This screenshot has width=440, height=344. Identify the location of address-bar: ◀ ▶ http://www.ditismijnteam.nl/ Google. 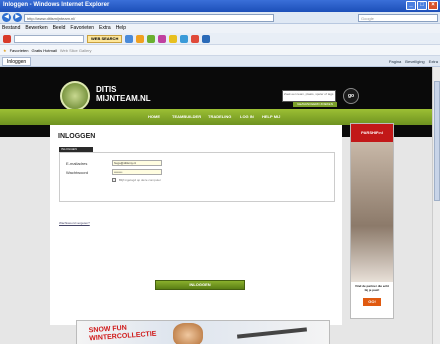
(220, 18).